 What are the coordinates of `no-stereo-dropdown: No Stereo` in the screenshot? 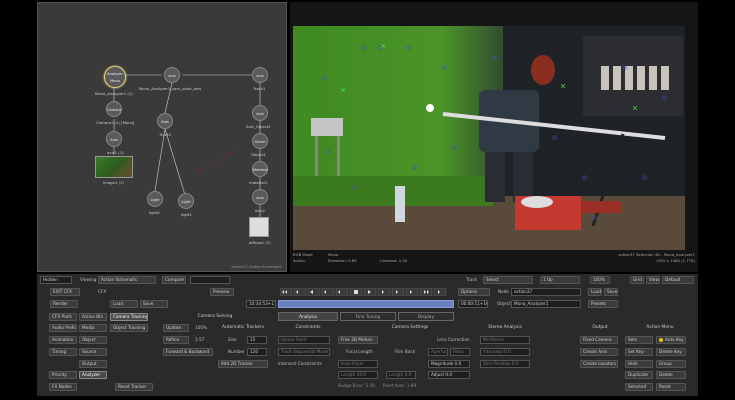 It's located at (505, 340).